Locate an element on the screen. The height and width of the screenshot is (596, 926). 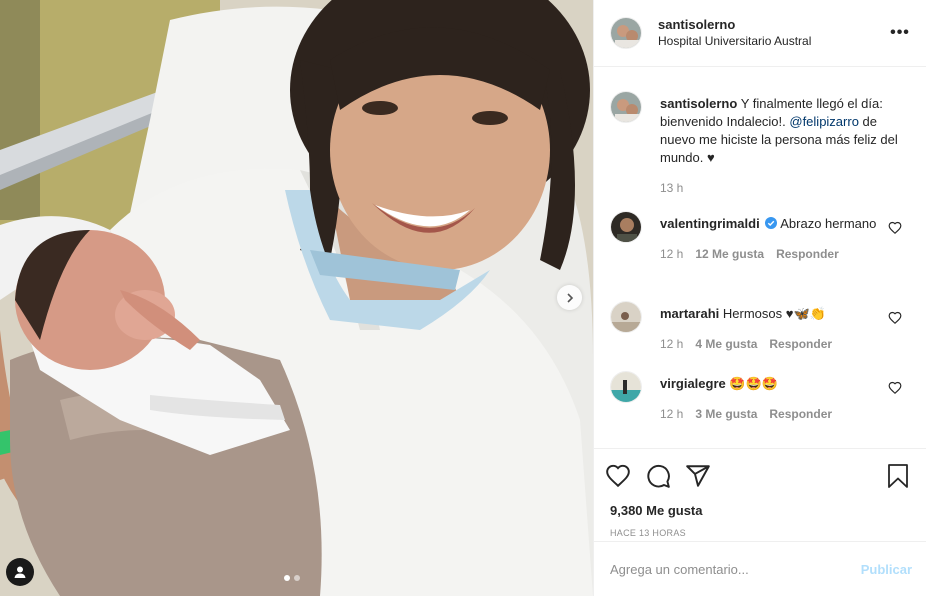
comment-button is located at coordinates (658, 476).